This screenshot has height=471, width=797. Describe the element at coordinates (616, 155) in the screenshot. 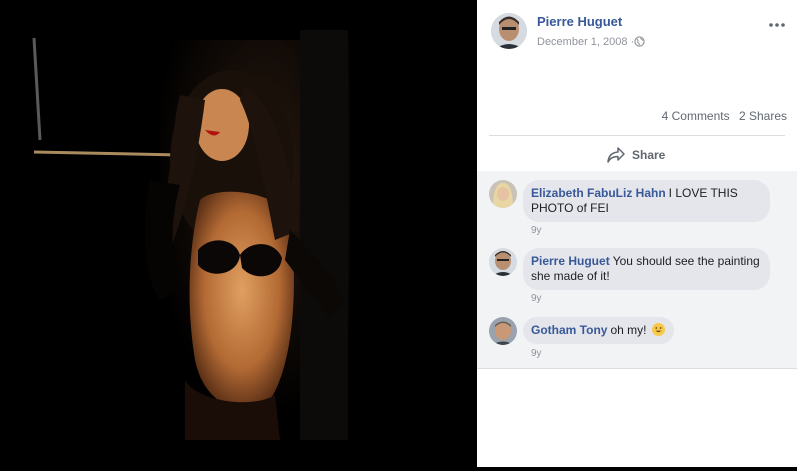

I see `share-arrow-icon` at that location.